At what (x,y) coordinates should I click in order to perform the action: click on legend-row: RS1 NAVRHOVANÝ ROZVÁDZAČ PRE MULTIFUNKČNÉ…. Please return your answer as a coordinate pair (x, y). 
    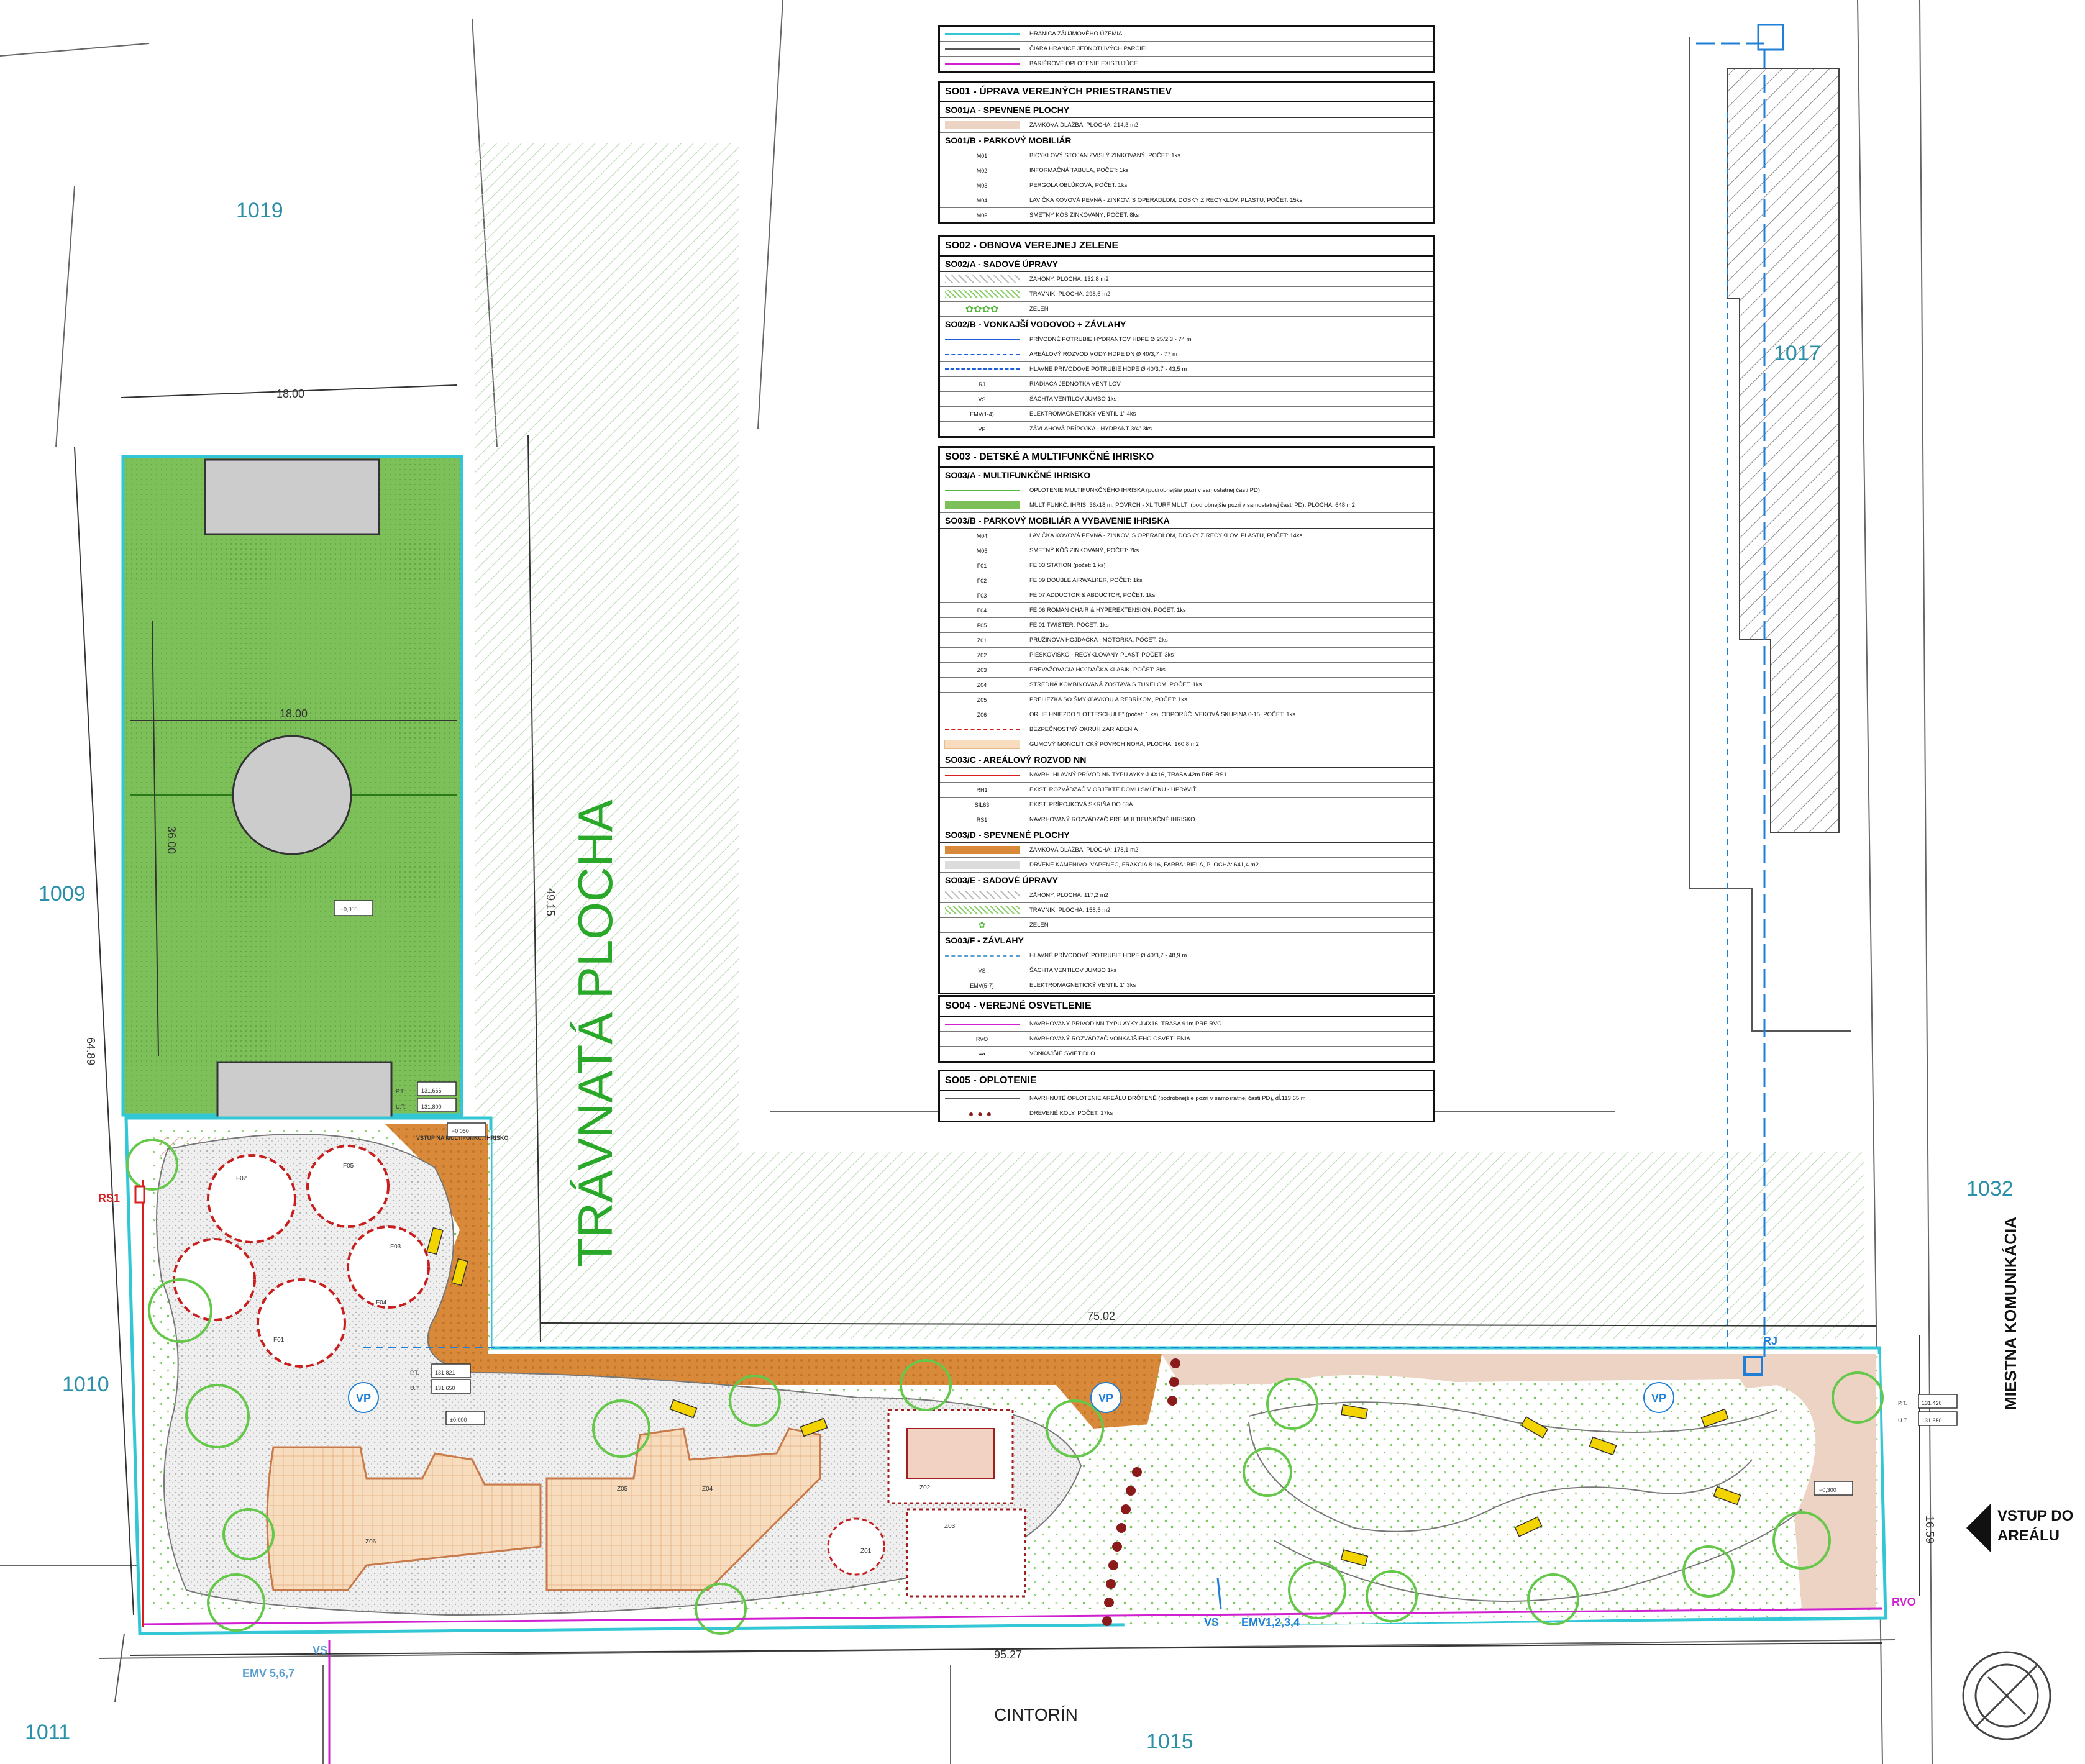
    Looking at the image, I should click on (1186, 819).